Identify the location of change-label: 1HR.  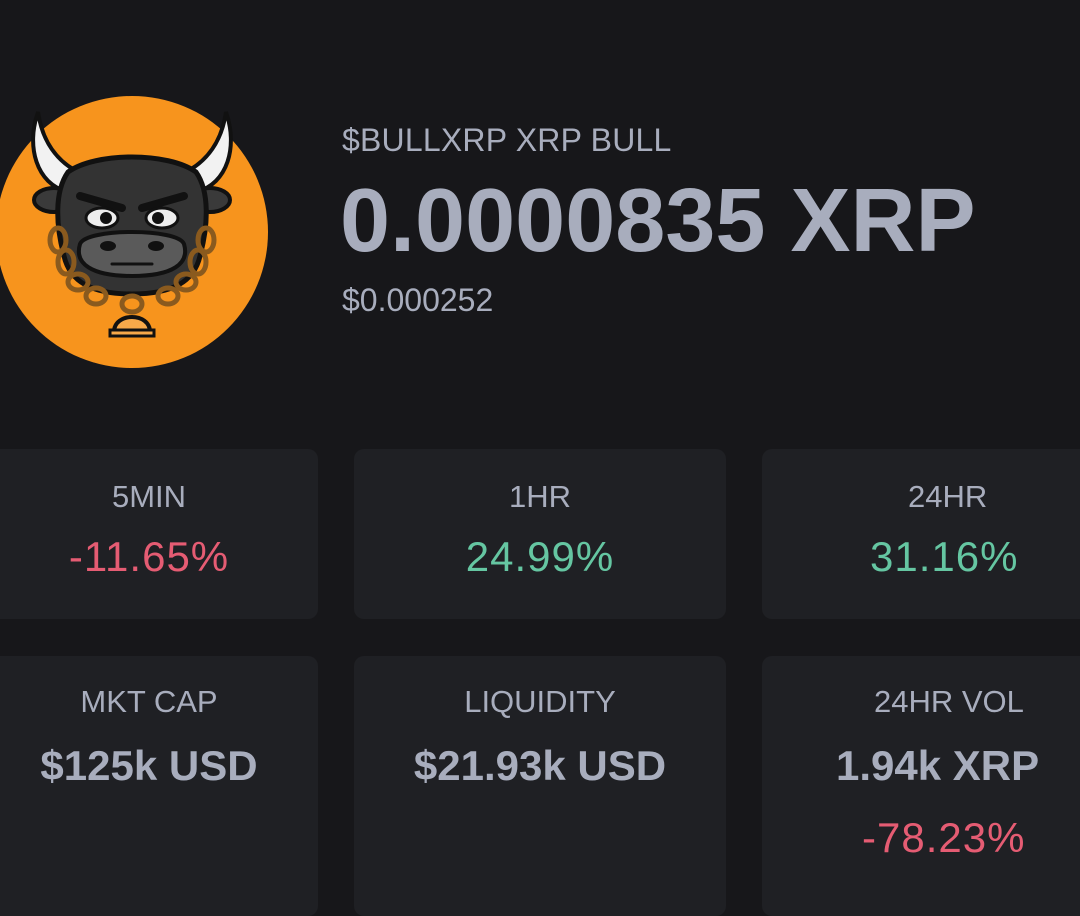
(539, 496).